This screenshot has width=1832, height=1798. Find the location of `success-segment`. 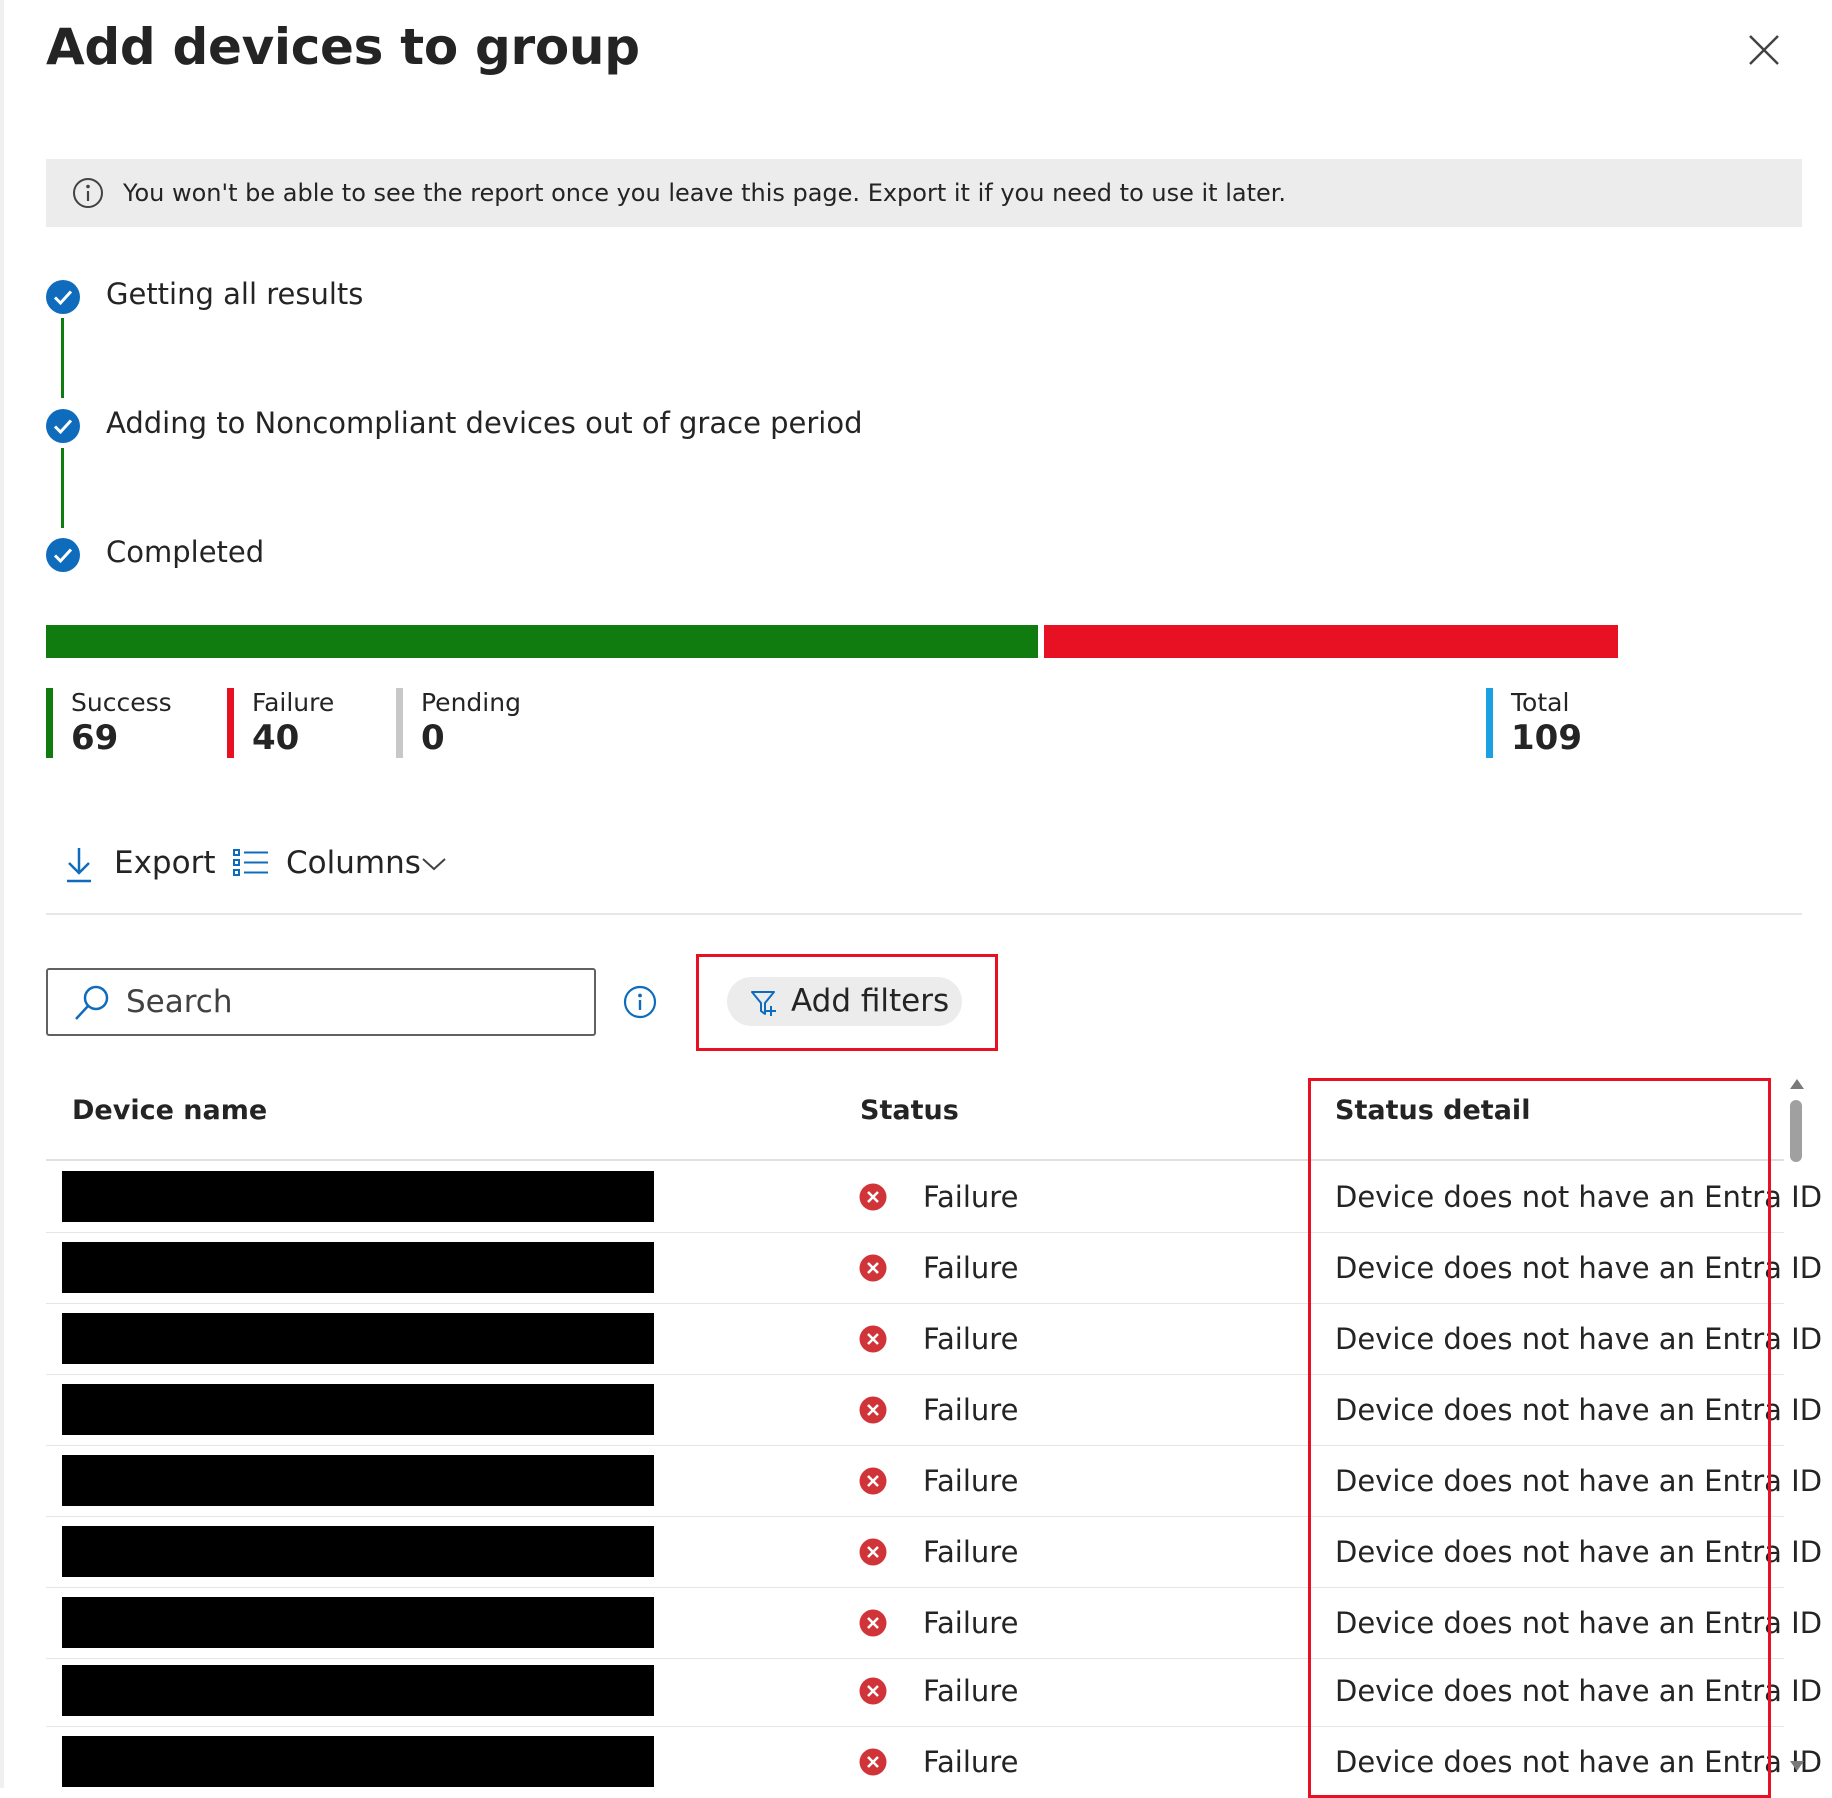

success-segment is located at coordinates (542, 641).